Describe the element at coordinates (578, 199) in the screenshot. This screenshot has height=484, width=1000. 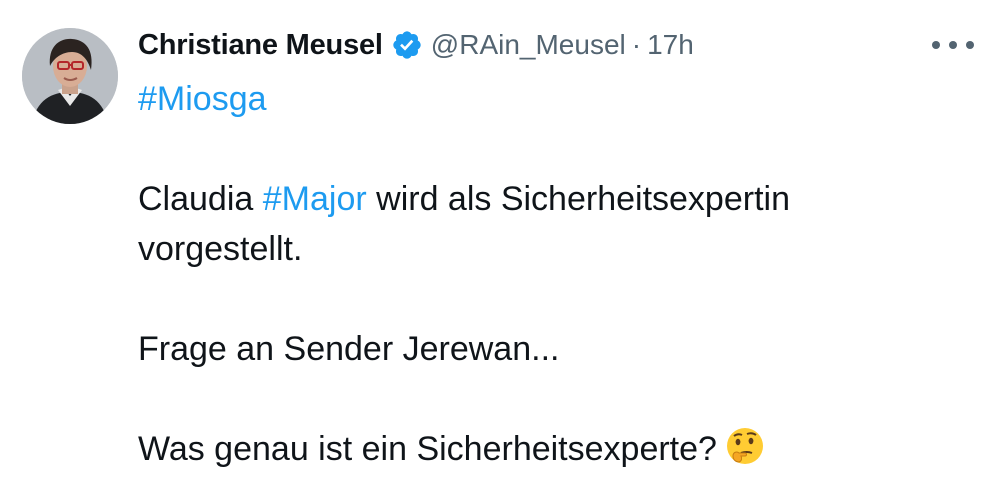
I see `tweet-text-segment: wird als Sicherheitsexpertin` at that location.